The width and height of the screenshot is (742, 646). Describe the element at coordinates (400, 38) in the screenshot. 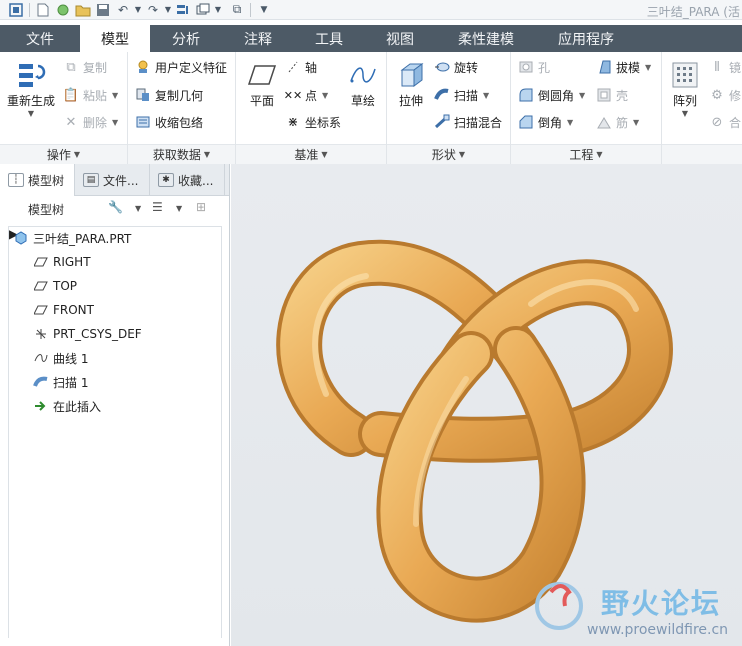

I see `tab-view: 视图` at that location.